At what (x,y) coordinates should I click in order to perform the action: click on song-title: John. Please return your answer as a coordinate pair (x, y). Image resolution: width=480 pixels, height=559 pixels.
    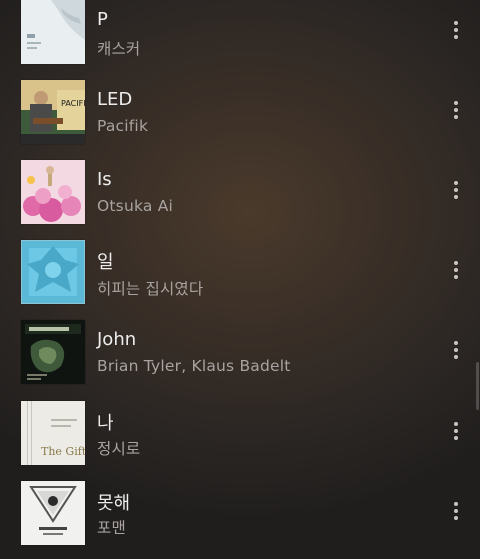
    Looking at the image, I should click on (117, 339).